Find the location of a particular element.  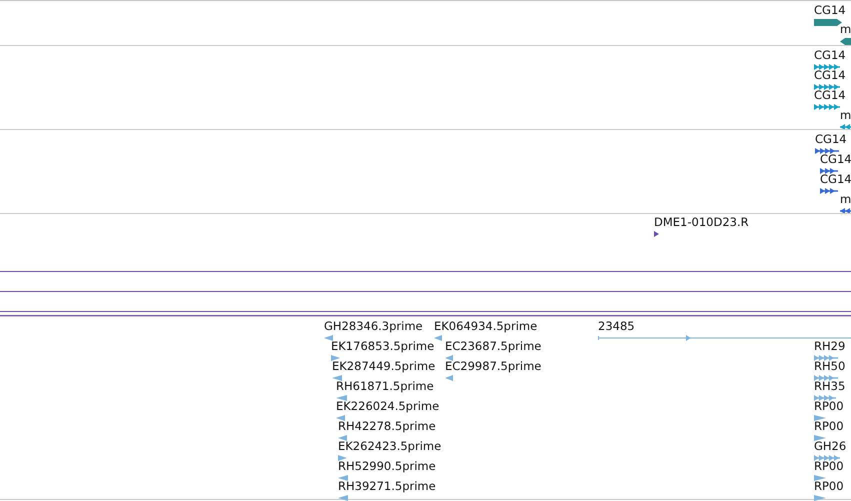

feature-label: RH52990.5prime is located at coordinates (387, 466).